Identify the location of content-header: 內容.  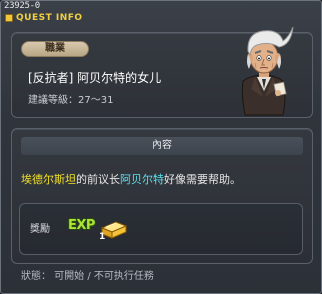
(162, 146).